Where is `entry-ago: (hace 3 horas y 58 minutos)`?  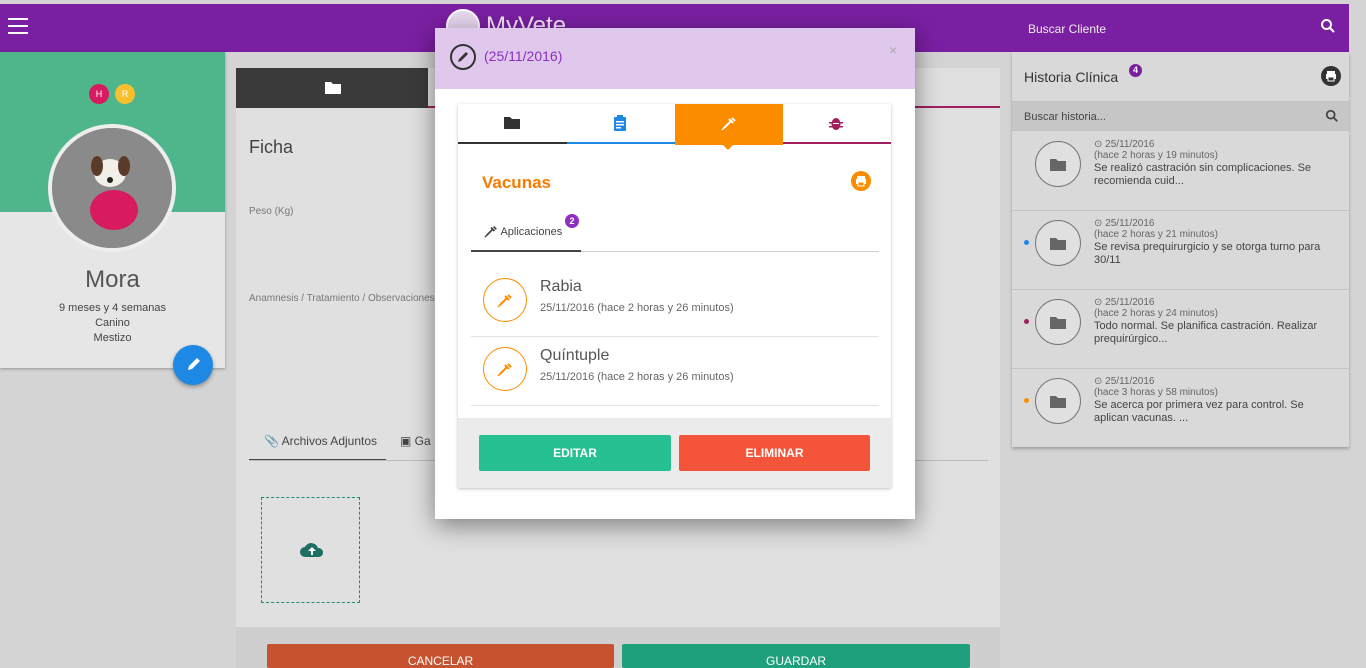
entry-ago: (hace 3 horas y 58 minutos) is located at coordinates (1156, 392).